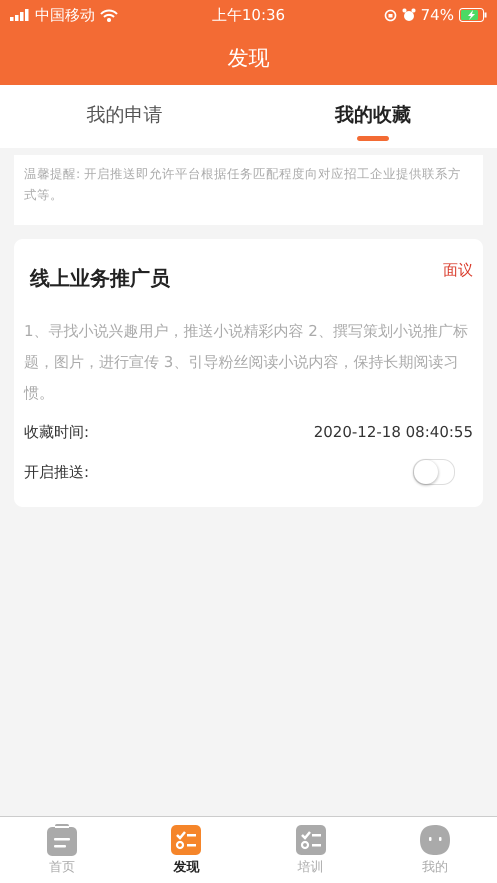 The image size is (497, 883). I want to click on push-label: 开启推送:, so click(57, 472).